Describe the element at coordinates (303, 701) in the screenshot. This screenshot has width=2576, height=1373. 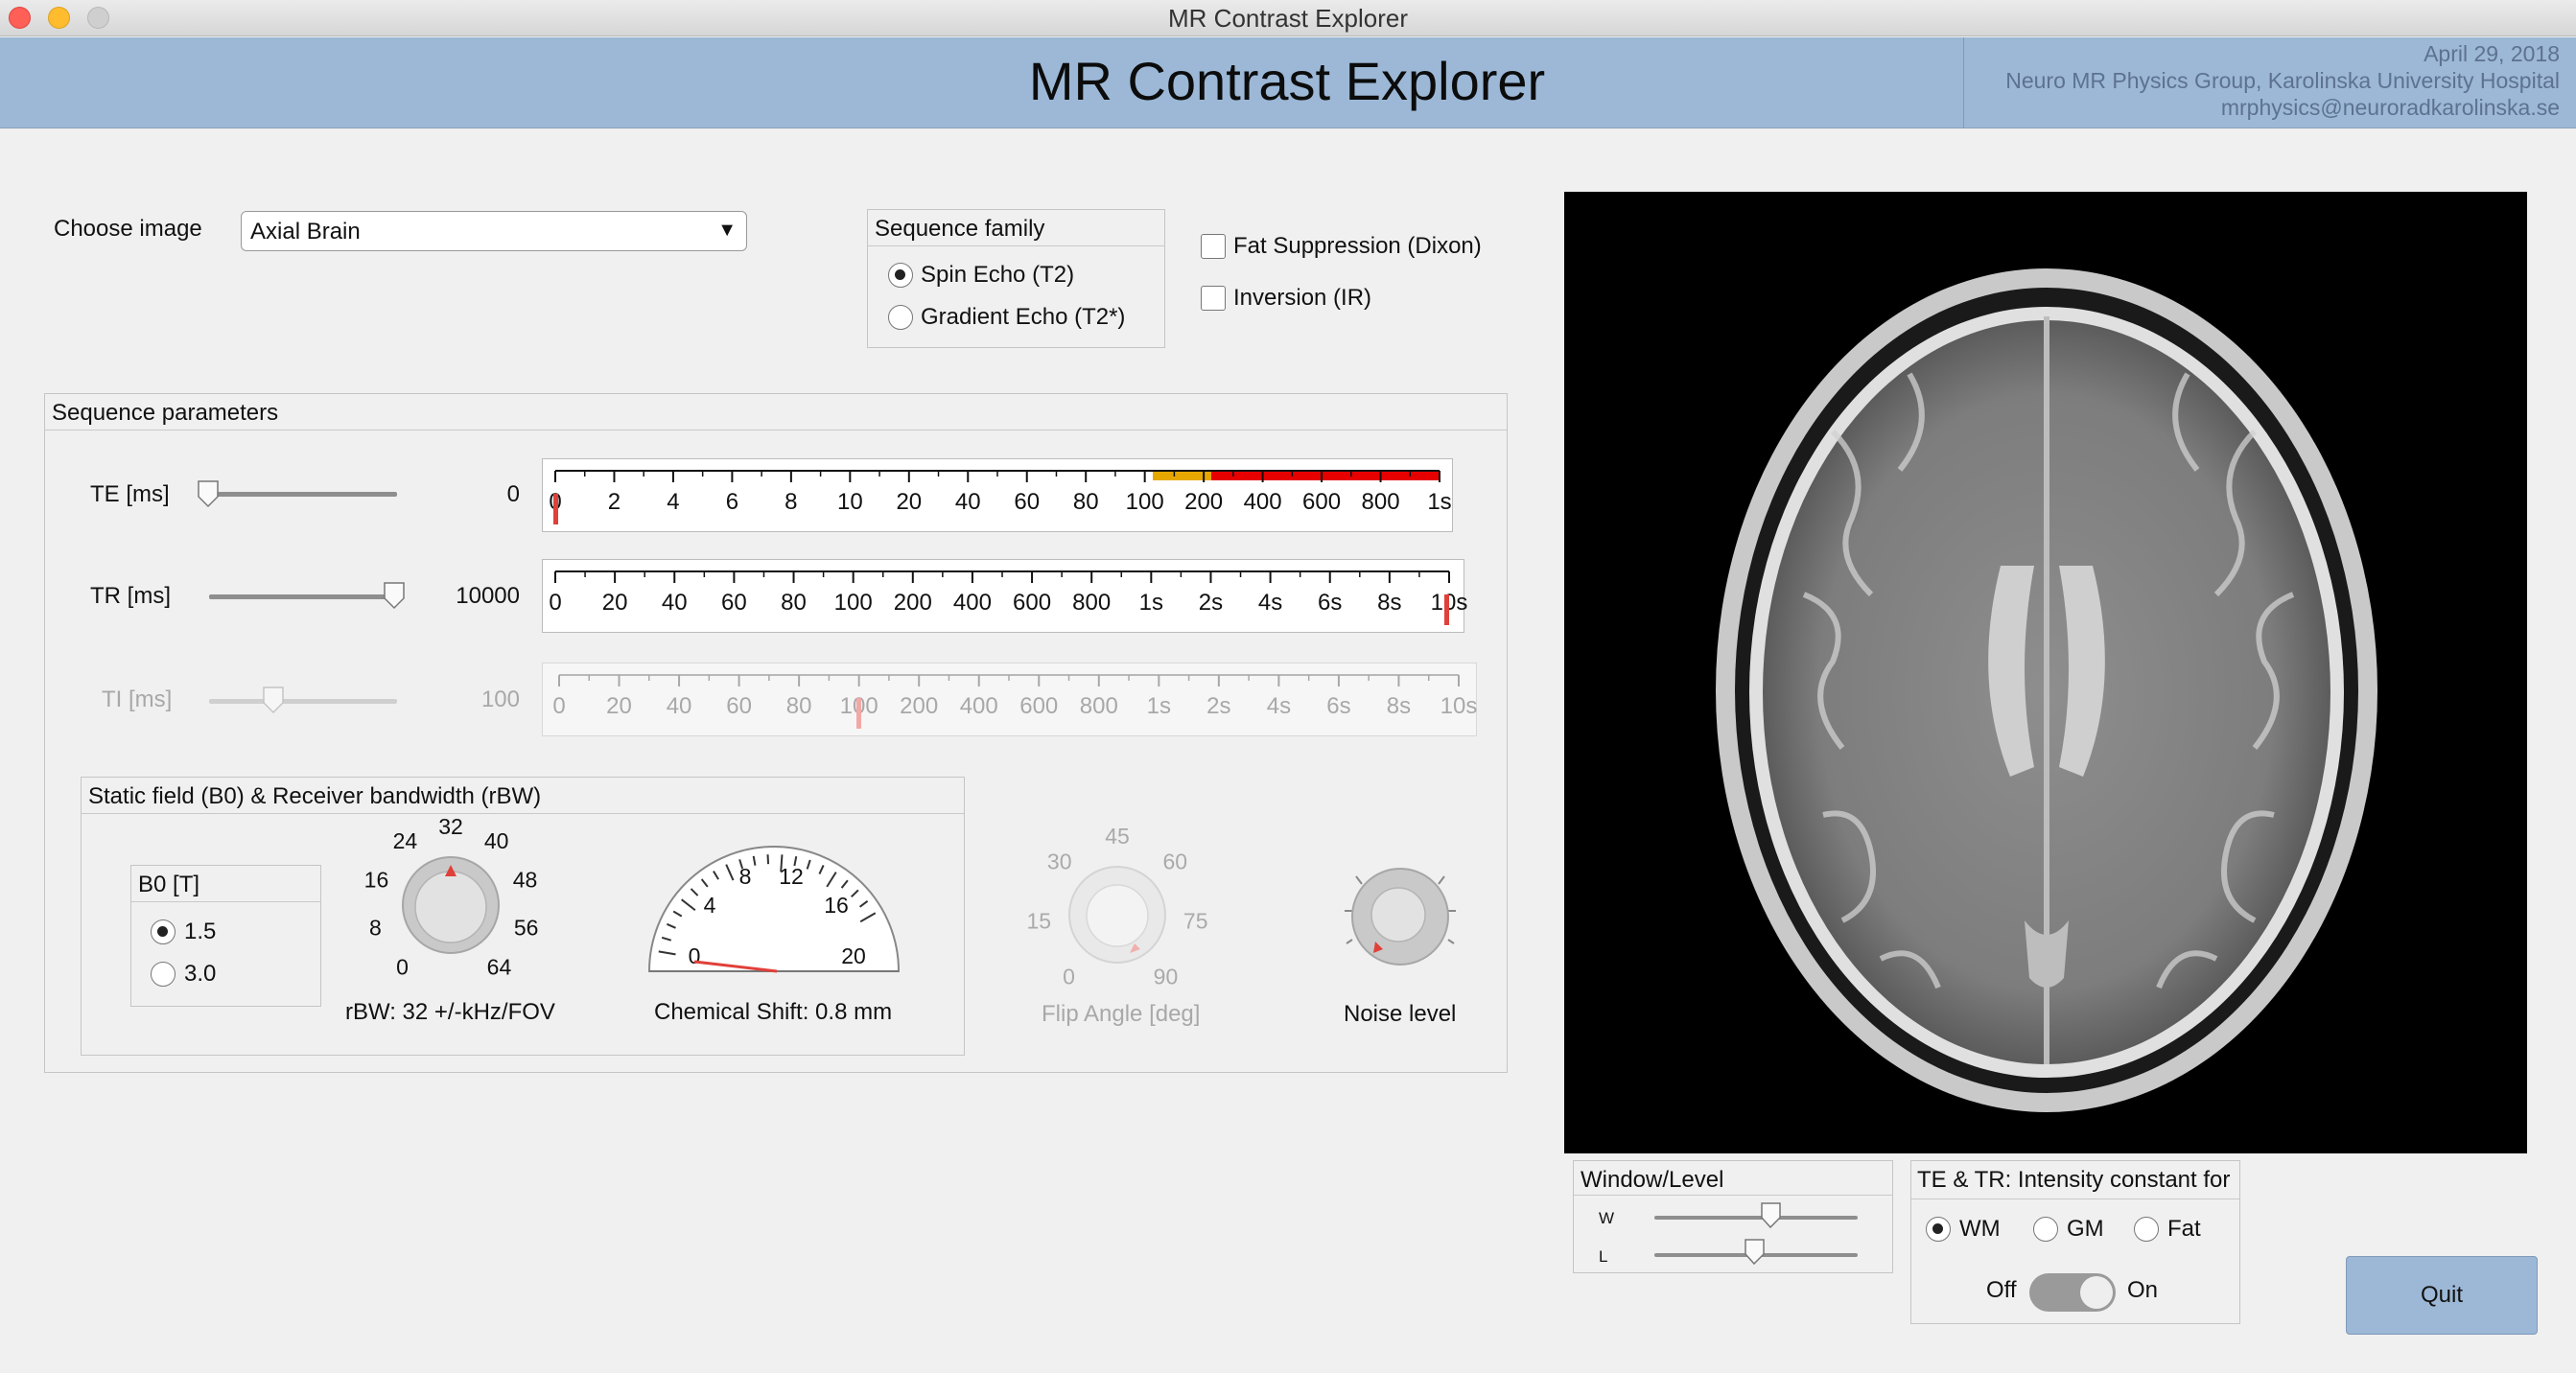
I see `ti-slider-track` at that location.